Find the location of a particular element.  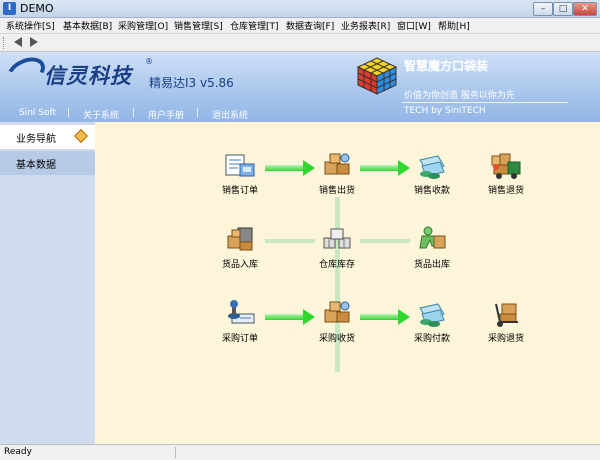

node-sales-return: 销售退货 is located at coordinates (506, 176).